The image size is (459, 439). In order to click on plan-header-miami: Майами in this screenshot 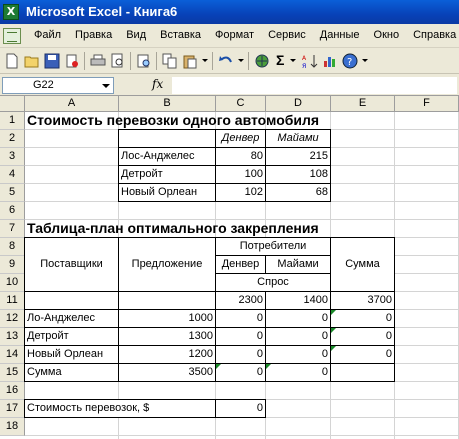, I will do `click(298, 264)`.